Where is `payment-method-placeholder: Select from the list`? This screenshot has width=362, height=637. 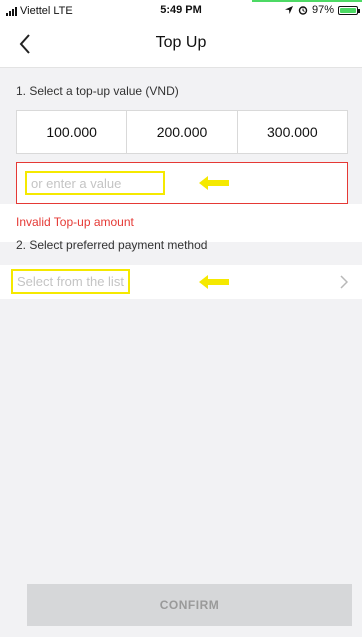 payment-method-placeholder: Select from the list is located at coordinates (70, 281).